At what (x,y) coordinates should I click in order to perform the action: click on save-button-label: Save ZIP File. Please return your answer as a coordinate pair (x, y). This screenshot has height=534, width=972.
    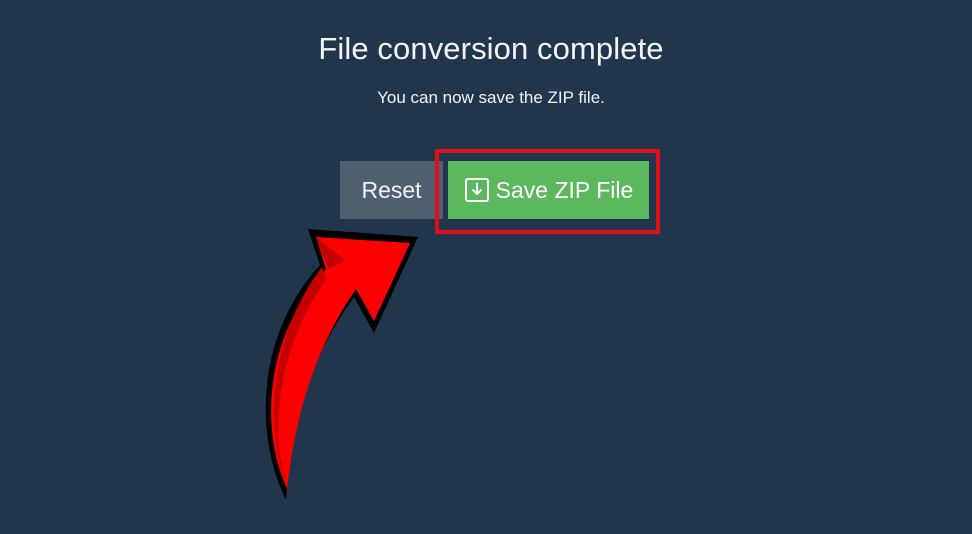
    Looking at the image, I should click on (564, 189).